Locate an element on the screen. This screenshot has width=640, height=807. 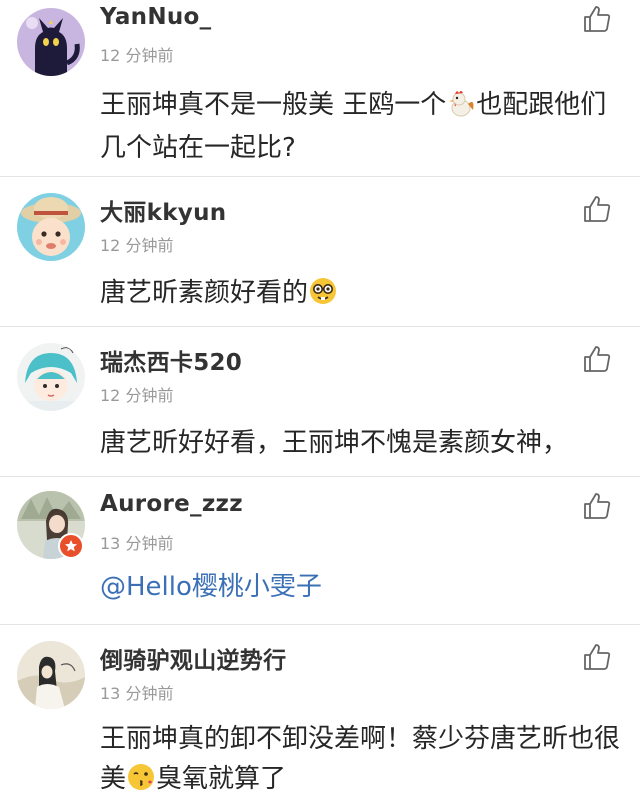
comment-text: 王丽坤真的卸不卸没差啊！蔡少芬唐艺昕也很美 臭氧就算了 is located at coordinates (360, 761).